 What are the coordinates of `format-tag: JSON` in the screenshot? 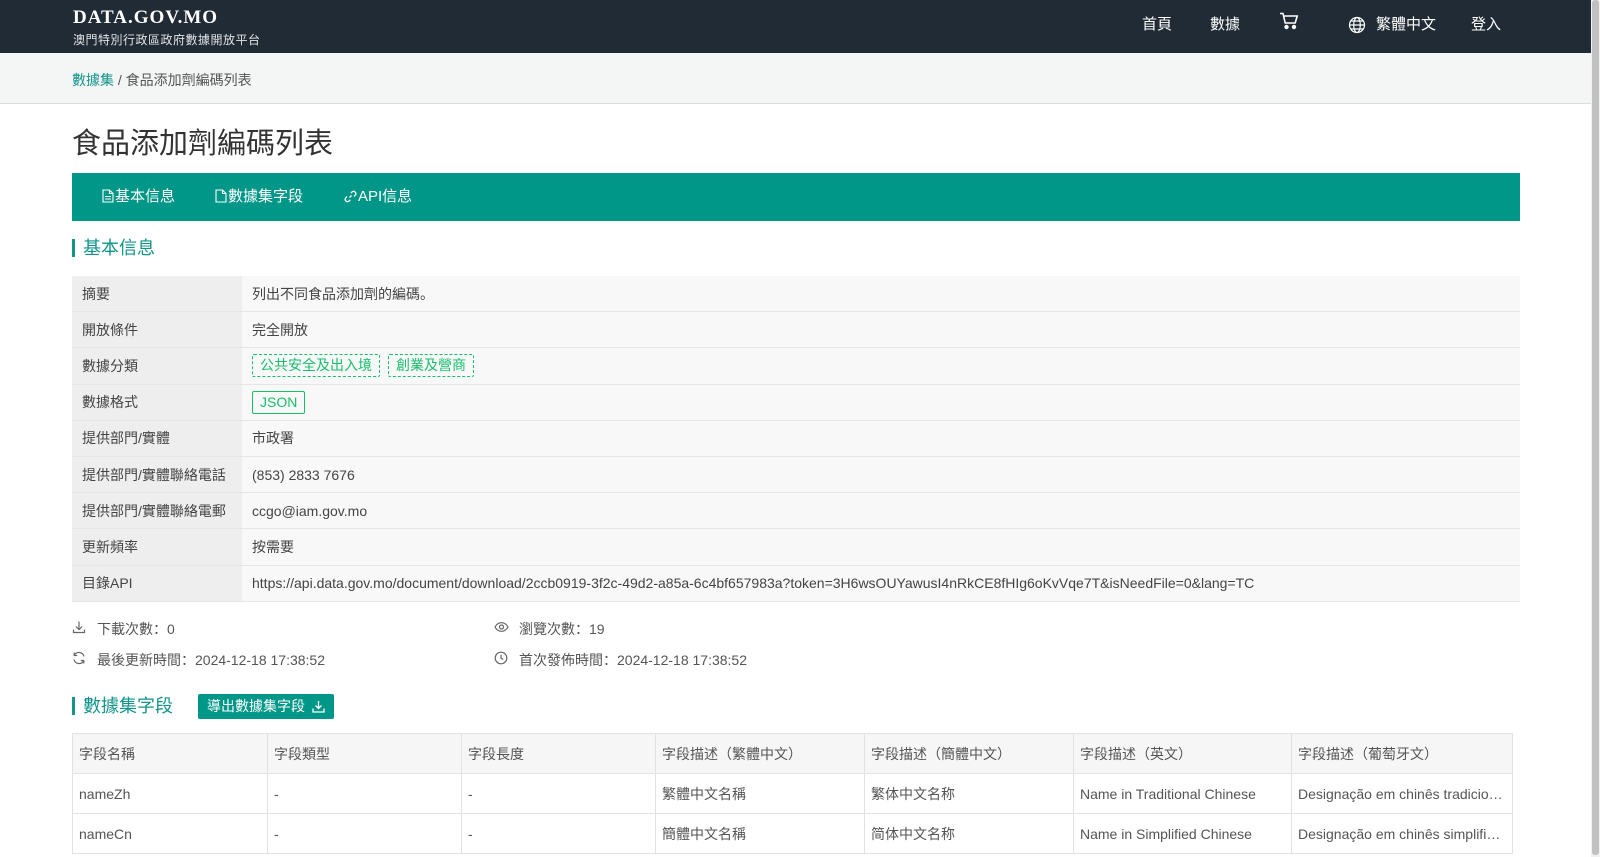 It's located at (279, 402).